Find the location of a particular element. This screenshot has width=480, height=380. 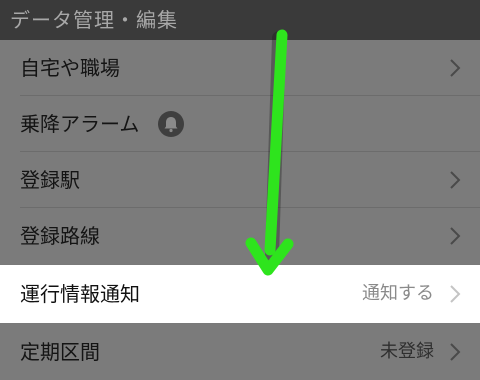

row-label: 定期区間 is located at coordinates (60, 352).